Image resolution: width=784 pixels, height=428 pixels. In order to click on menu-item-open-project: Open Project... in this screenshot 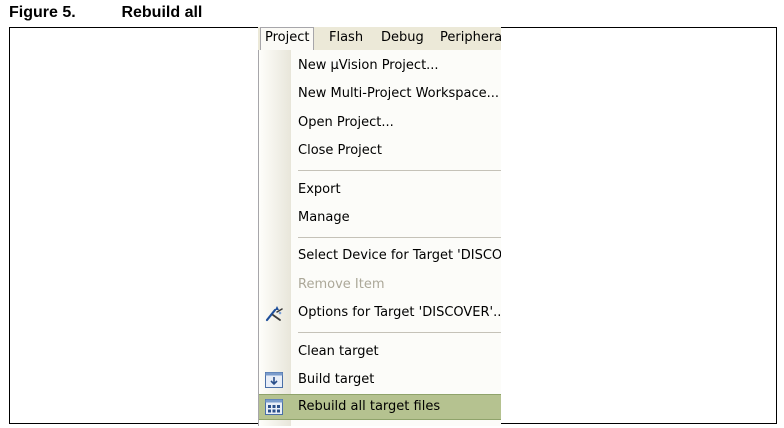, I will do `click(380, 123)`.